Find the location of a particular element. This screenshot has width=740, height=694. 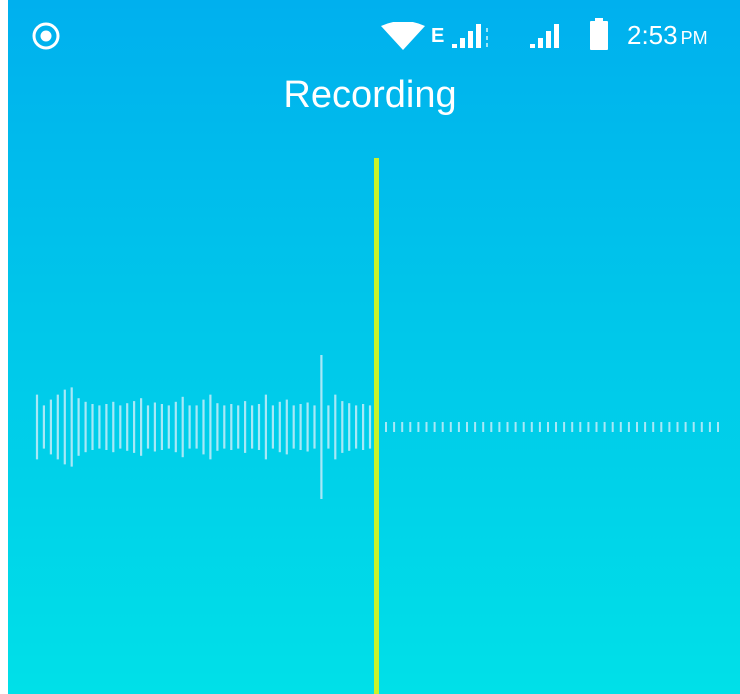

network-type-label: E is located at coordinates (438, 36).